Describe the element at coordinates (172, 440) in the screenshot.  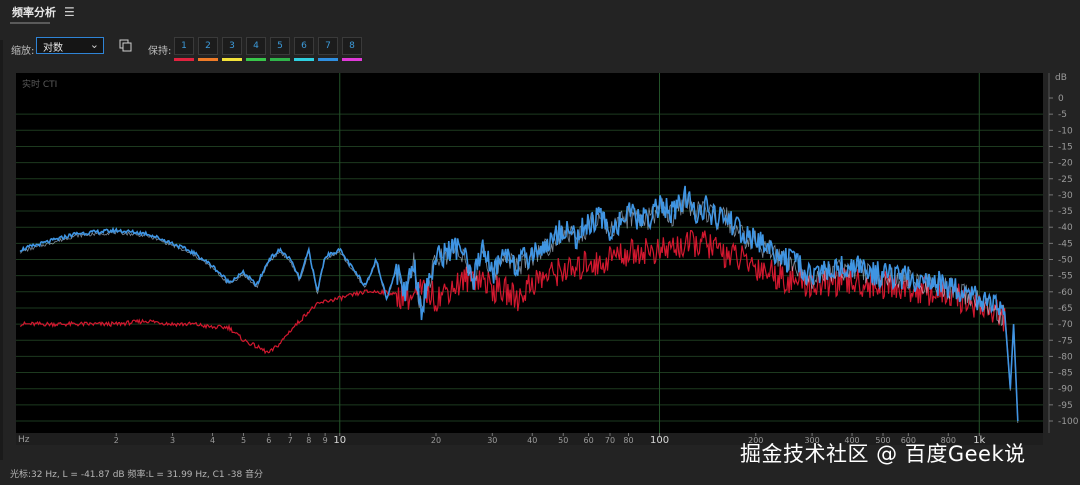
I see `x-tick-label: 3` at that location.